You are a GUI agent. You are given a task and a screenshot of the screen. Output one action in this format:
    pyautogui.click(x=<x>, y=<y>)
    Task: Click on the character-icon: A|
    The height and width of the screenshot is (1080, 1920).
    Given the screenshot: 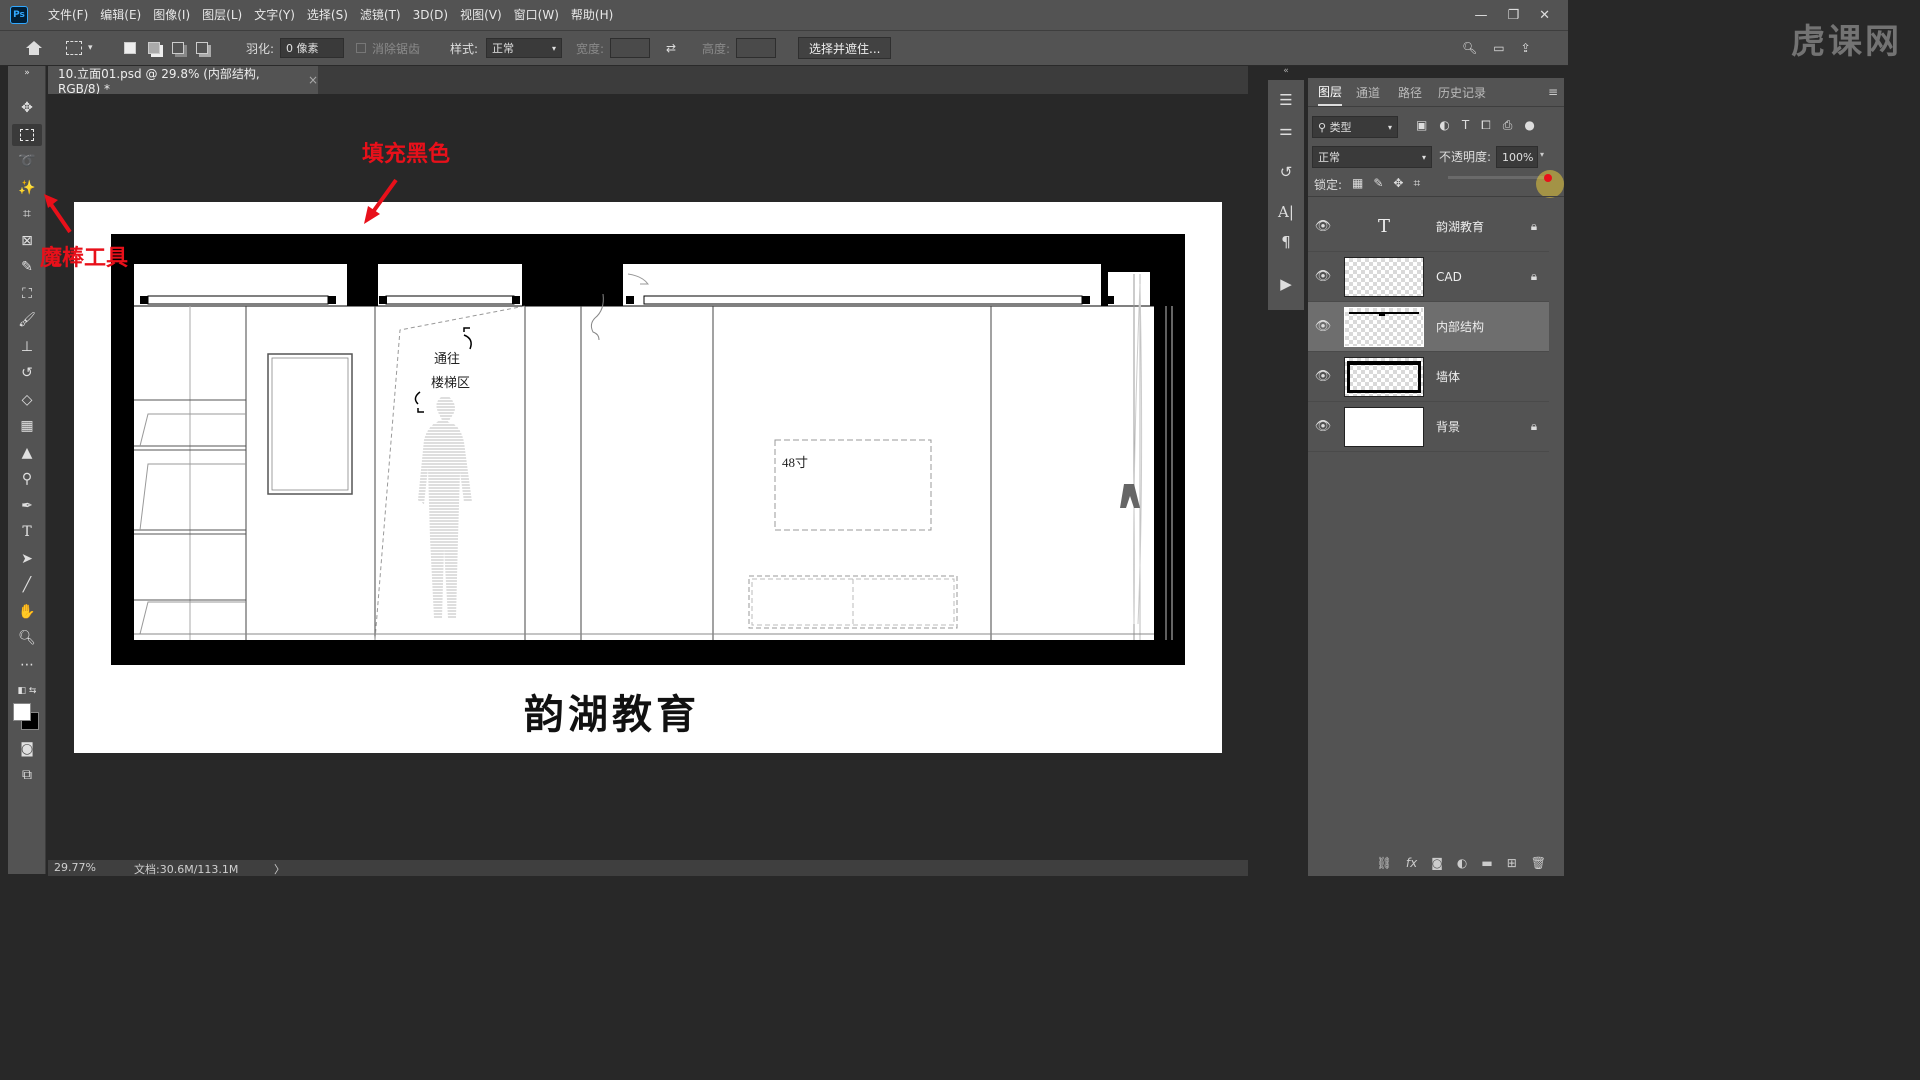 What is the action you would take?
    pyautogui.click(x=1286, y=212)
    